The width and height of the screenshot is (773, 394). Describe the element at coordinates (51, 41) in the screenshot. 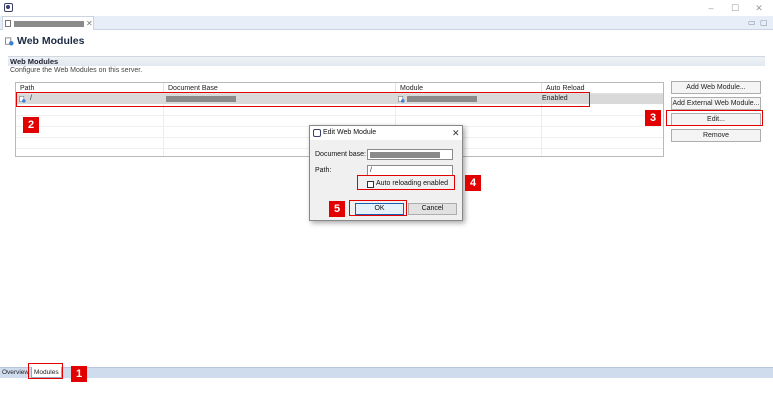

I see `page-title: Web Modules` at that location.